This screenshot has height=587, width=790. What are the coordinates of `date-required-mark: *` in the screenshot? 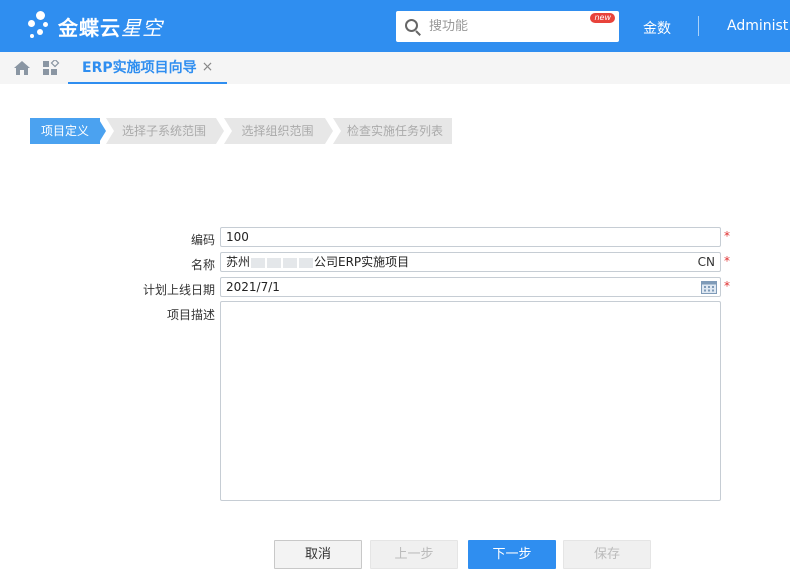 It's located at (727, 286).